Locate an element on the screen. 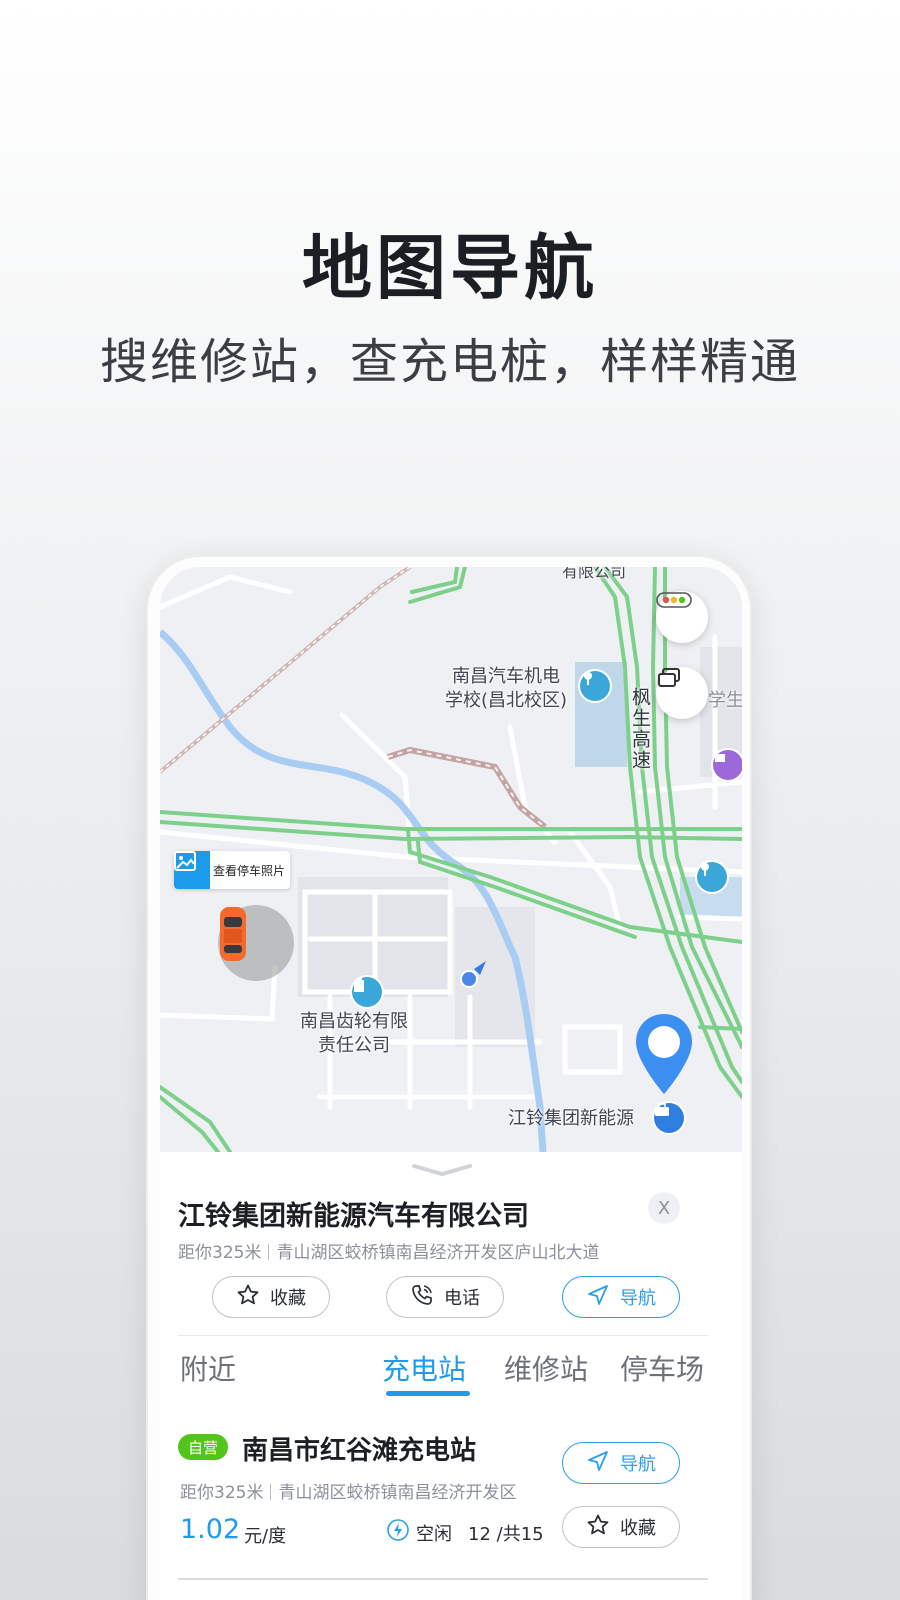 This screenshot has width=900, height=1600. traffic-light-button is located at coordinates (682, 617).